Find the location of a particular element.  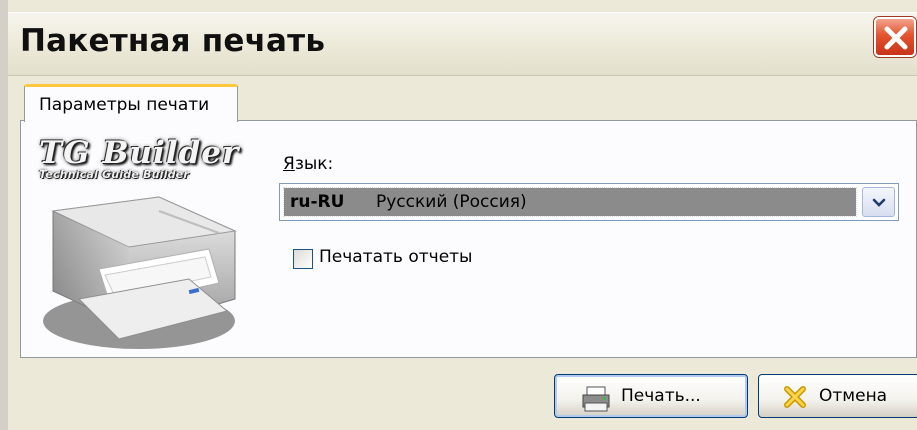

close-icon is located at coordinates (896, 38).